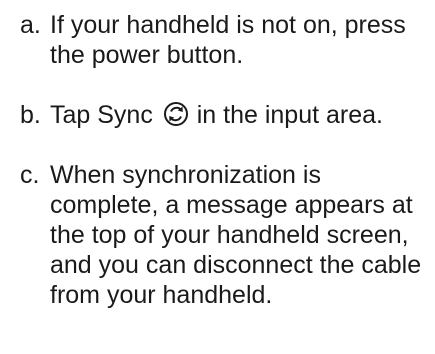 The height and width of the screenshot is (354, 435). I want to click on step-text-container: Tap Sync in the input area., so click(240, 115).